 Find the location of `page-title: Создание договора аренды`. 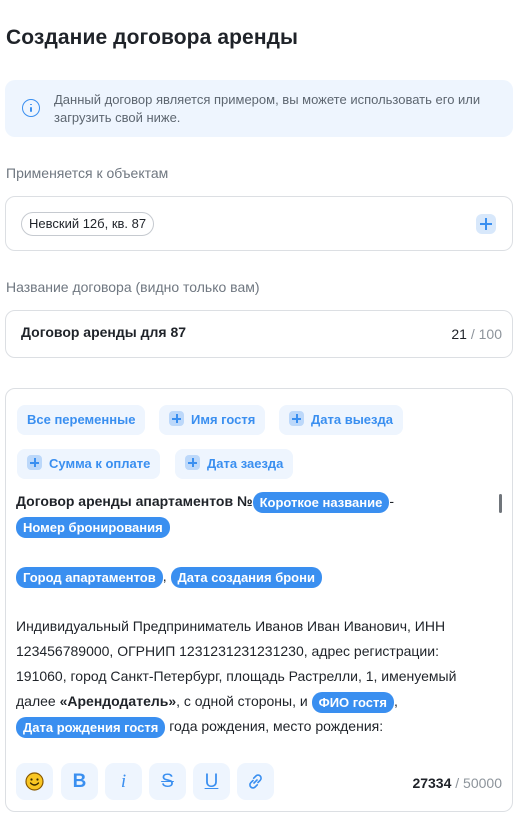

page-title: Создание договора аренды is located at coordinates (152, 37).